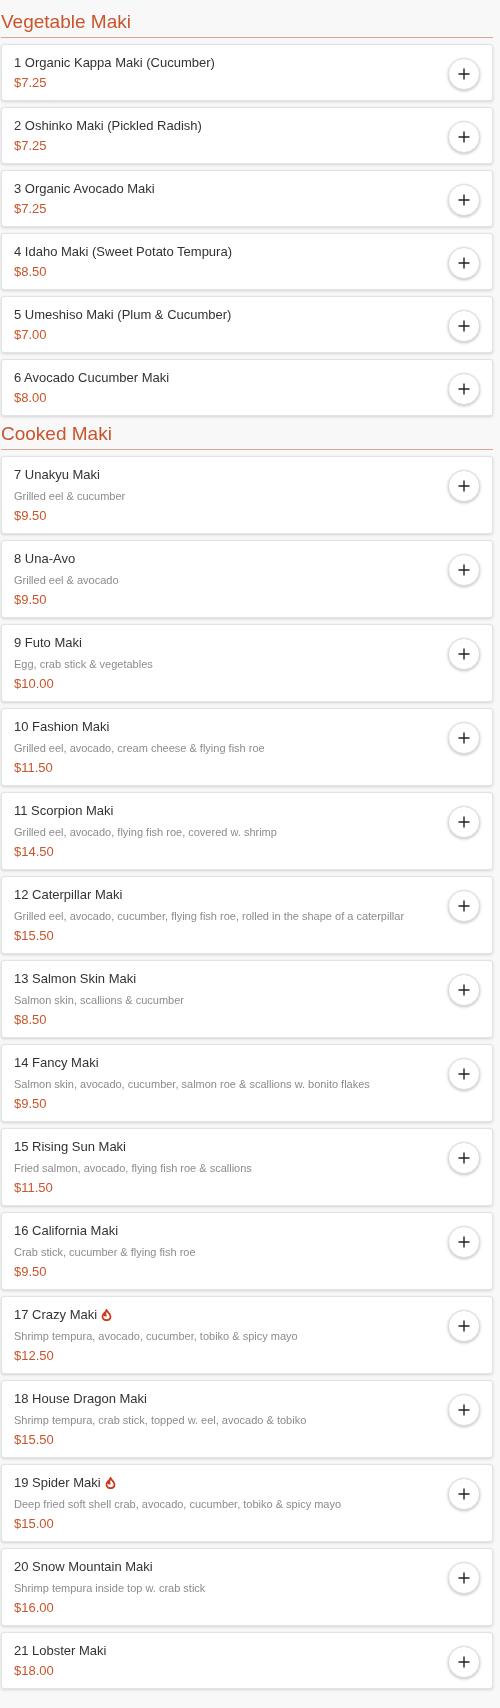 The width and height of the screenshot is (500, 1708). What do you see at coordinates (57, 1483) in the screenshot?
I see `item-name: 19 Spider Maki` at bounding box center [57, 1483].